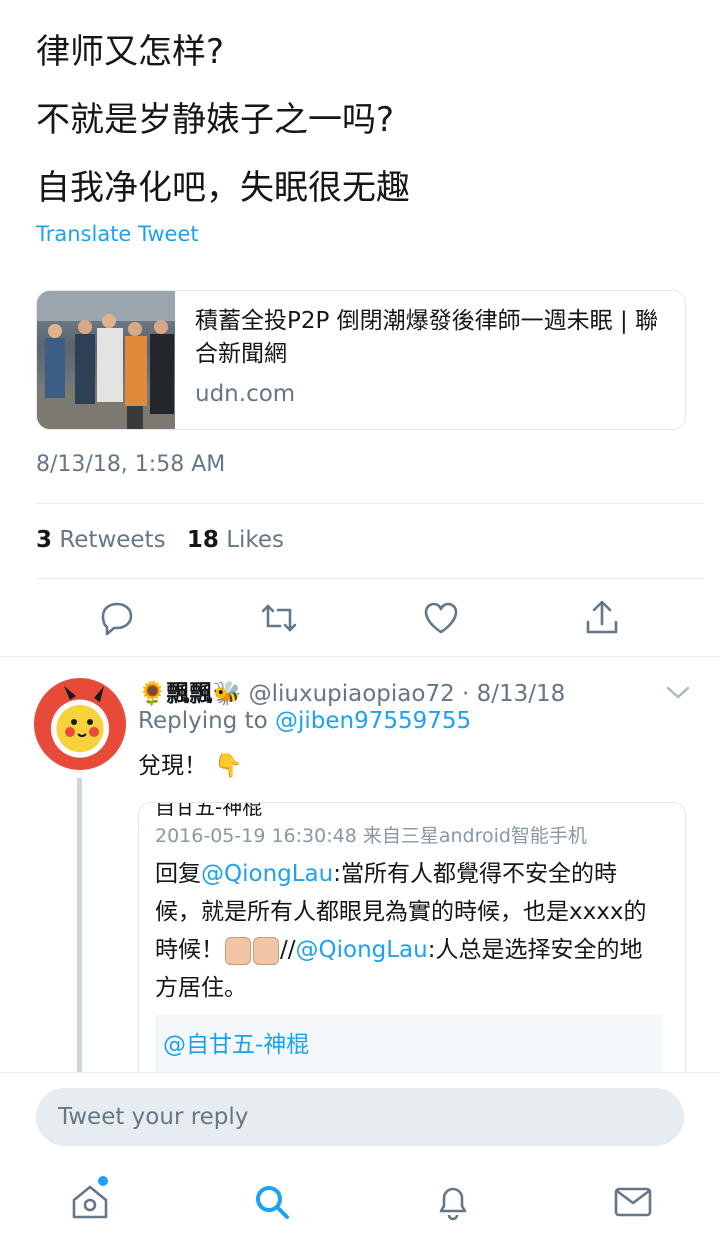  Describe the element at coordinates (202, 540) in the screenshot. I see `like-count: 18` at that location.